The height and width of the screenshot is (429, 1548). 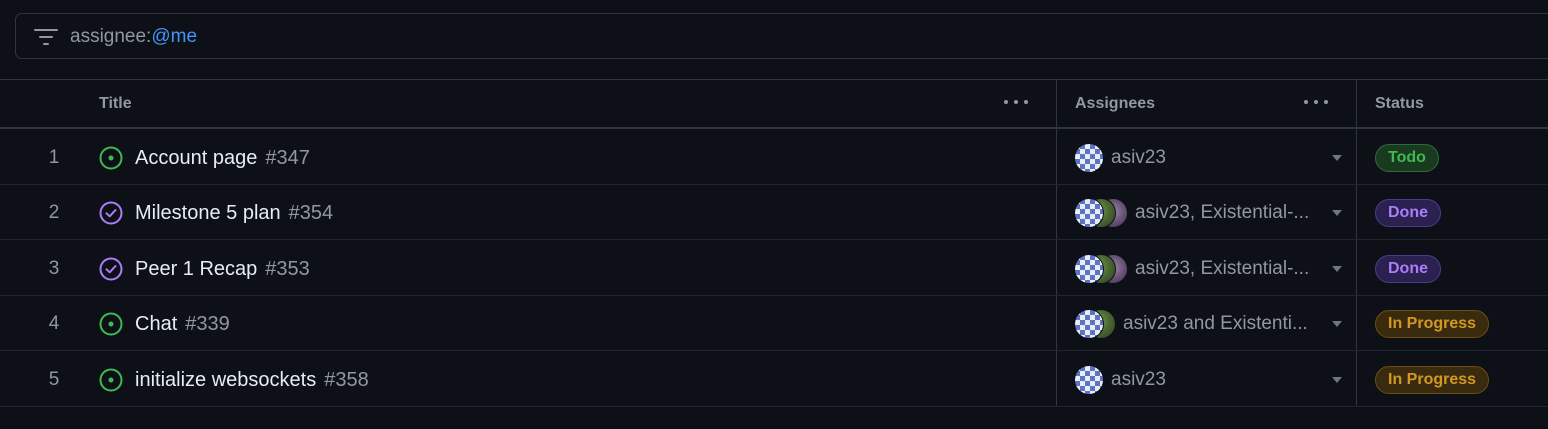 I want to click on filter-bar: assignee:@me, so click(x=781, y=36).